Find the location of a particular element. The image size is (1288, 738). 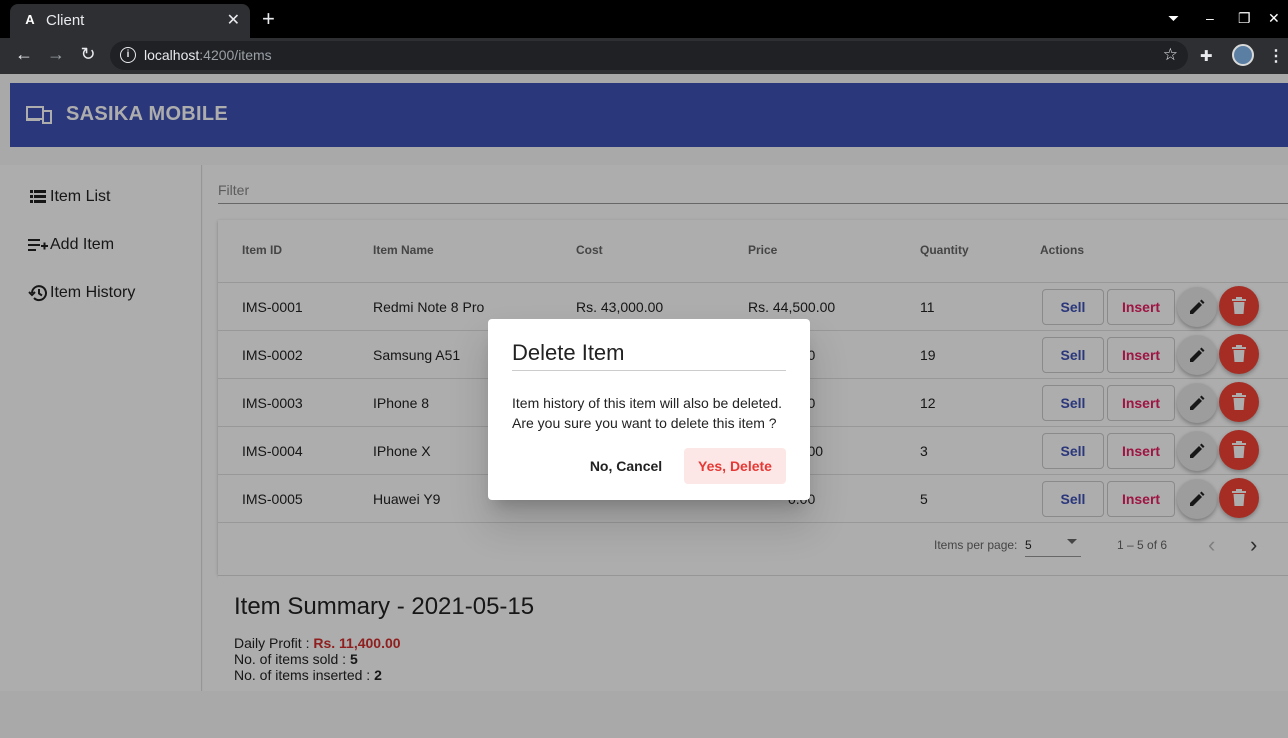

browser-toolbar: ← → ↻ i localhost:4200/items ☆ ✚ ⋮ is located at coordinates (644, 56).